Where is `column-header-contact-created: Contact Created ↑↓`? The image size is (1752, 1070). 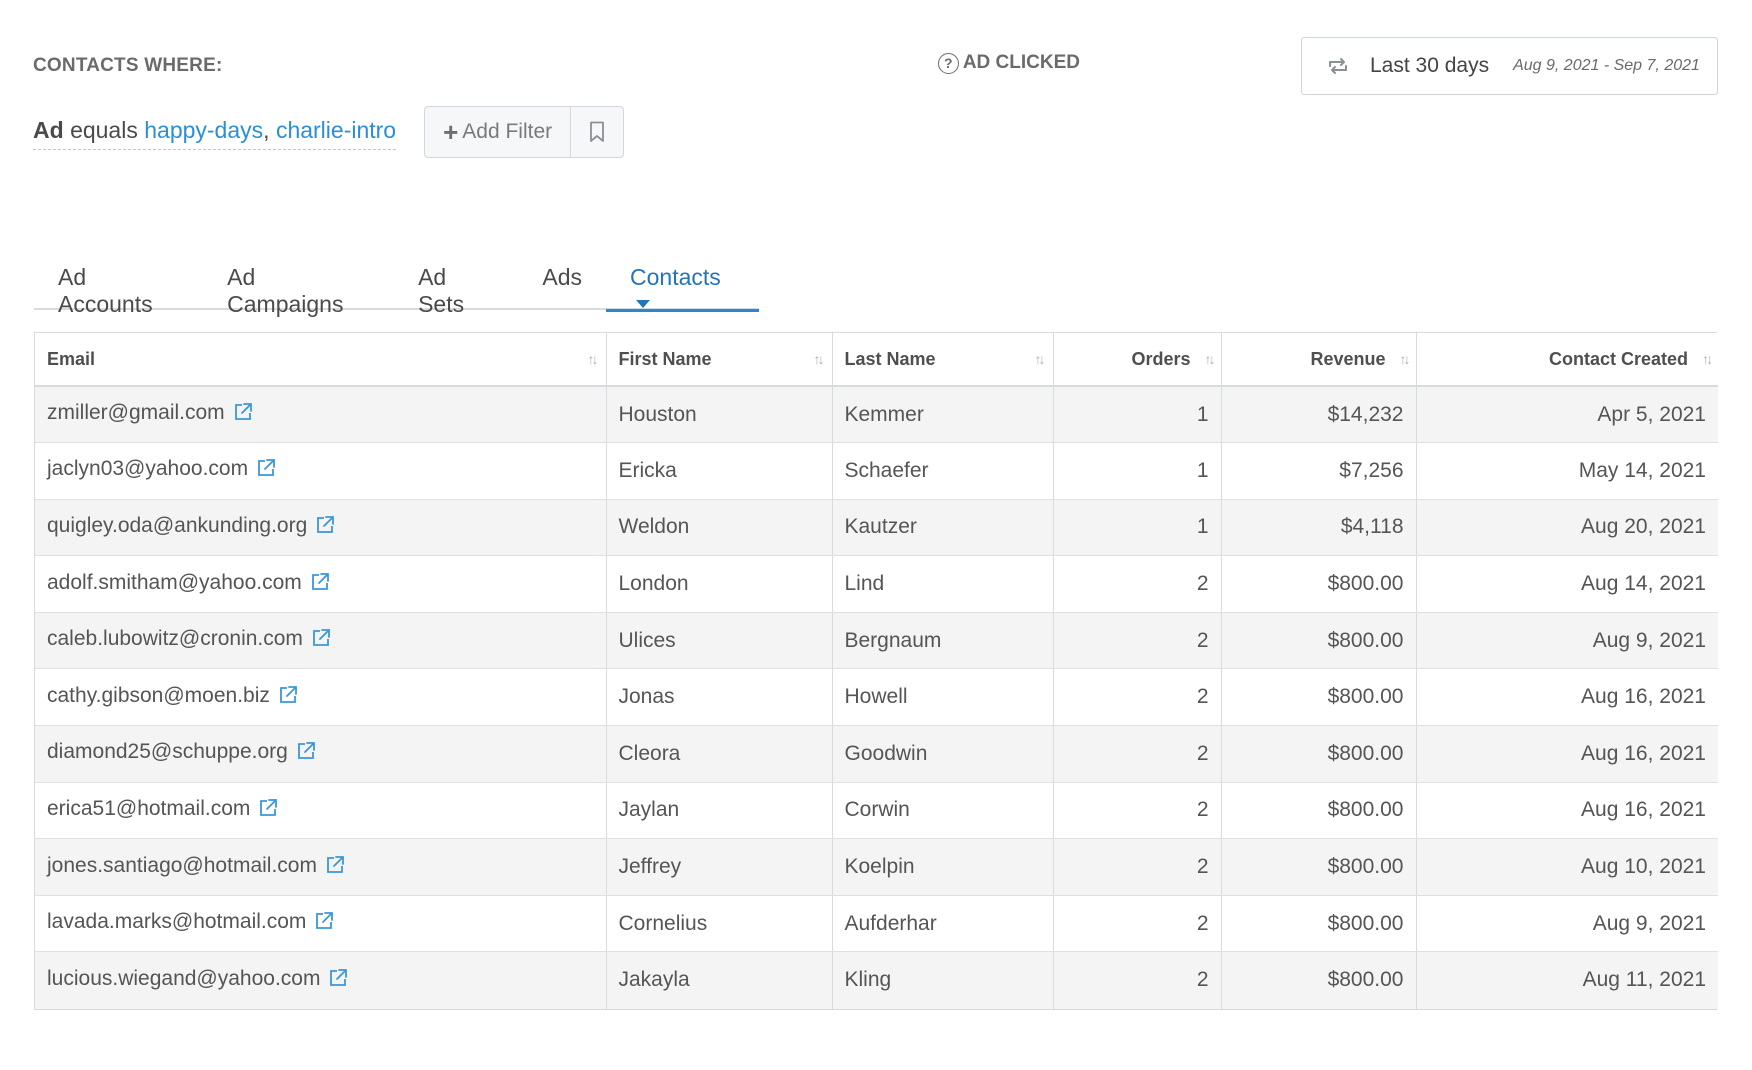
column-header-contact-created: Contact Created ↑↓ is located at coordinates (1567, 360).